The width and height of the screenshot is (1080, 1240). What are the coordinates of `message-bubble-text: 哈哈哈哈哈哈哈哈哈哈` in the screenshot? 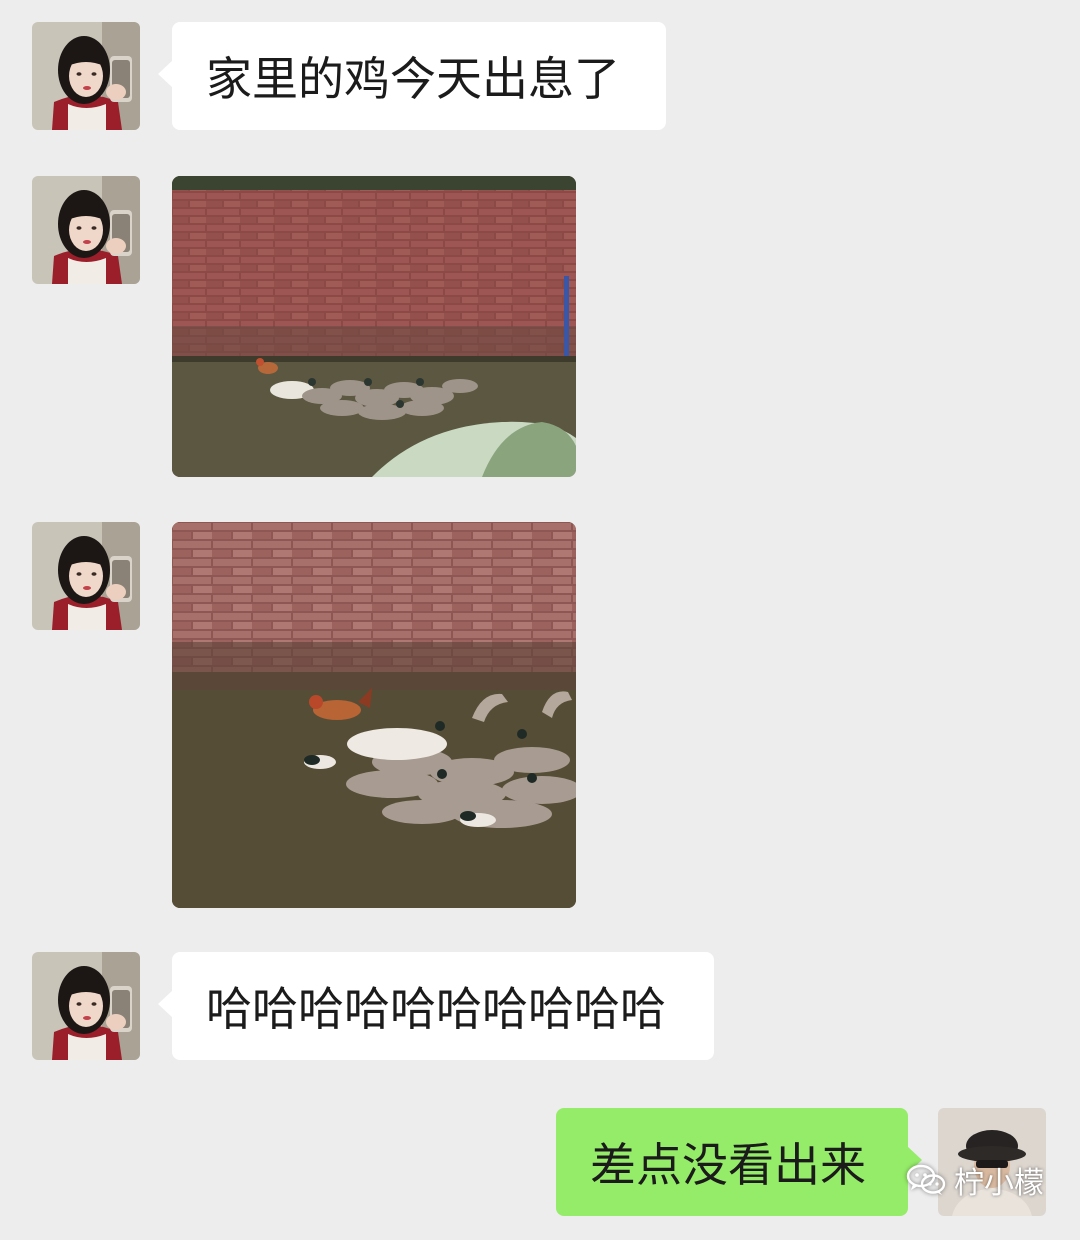 It's located at (436, 1006).